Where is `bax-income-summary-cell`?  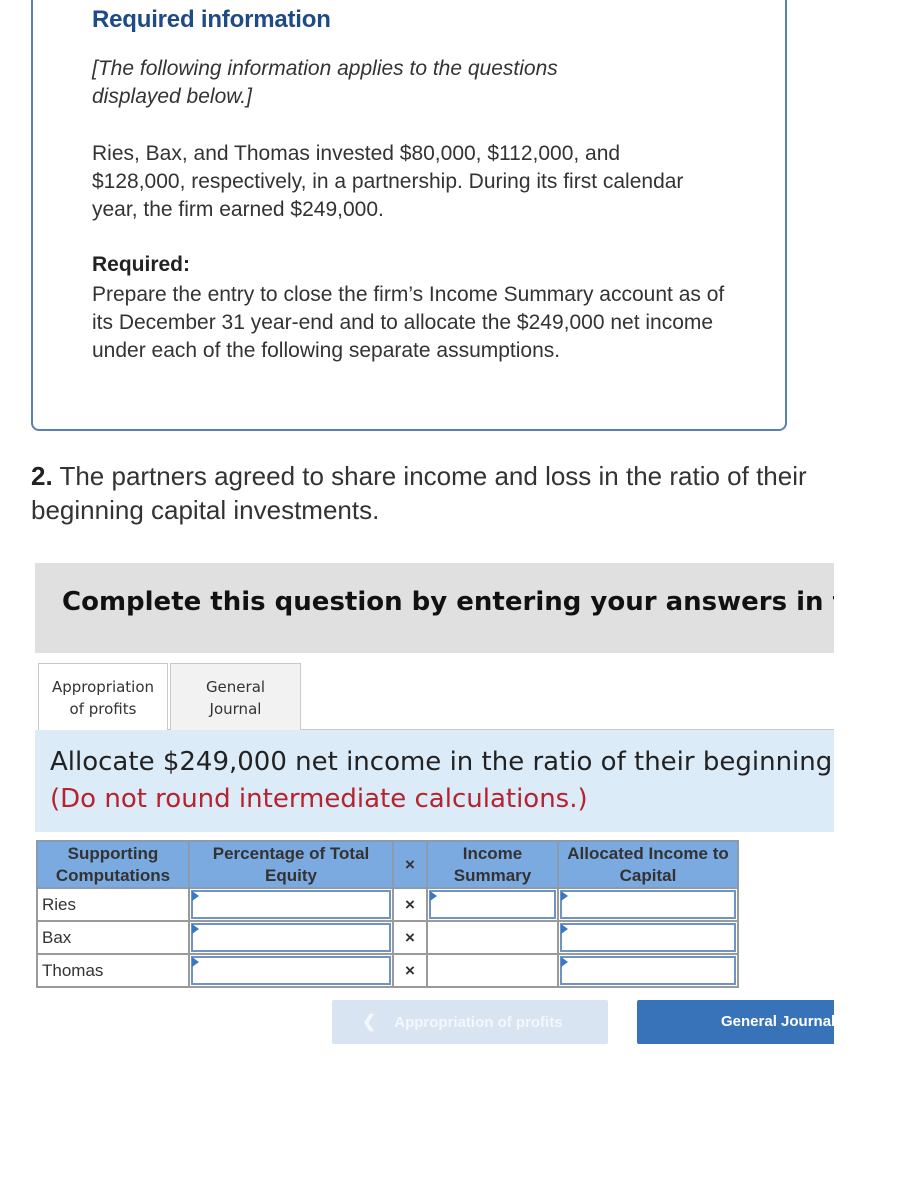
bax-income-summary-cell is located at coordinates (492, 937).